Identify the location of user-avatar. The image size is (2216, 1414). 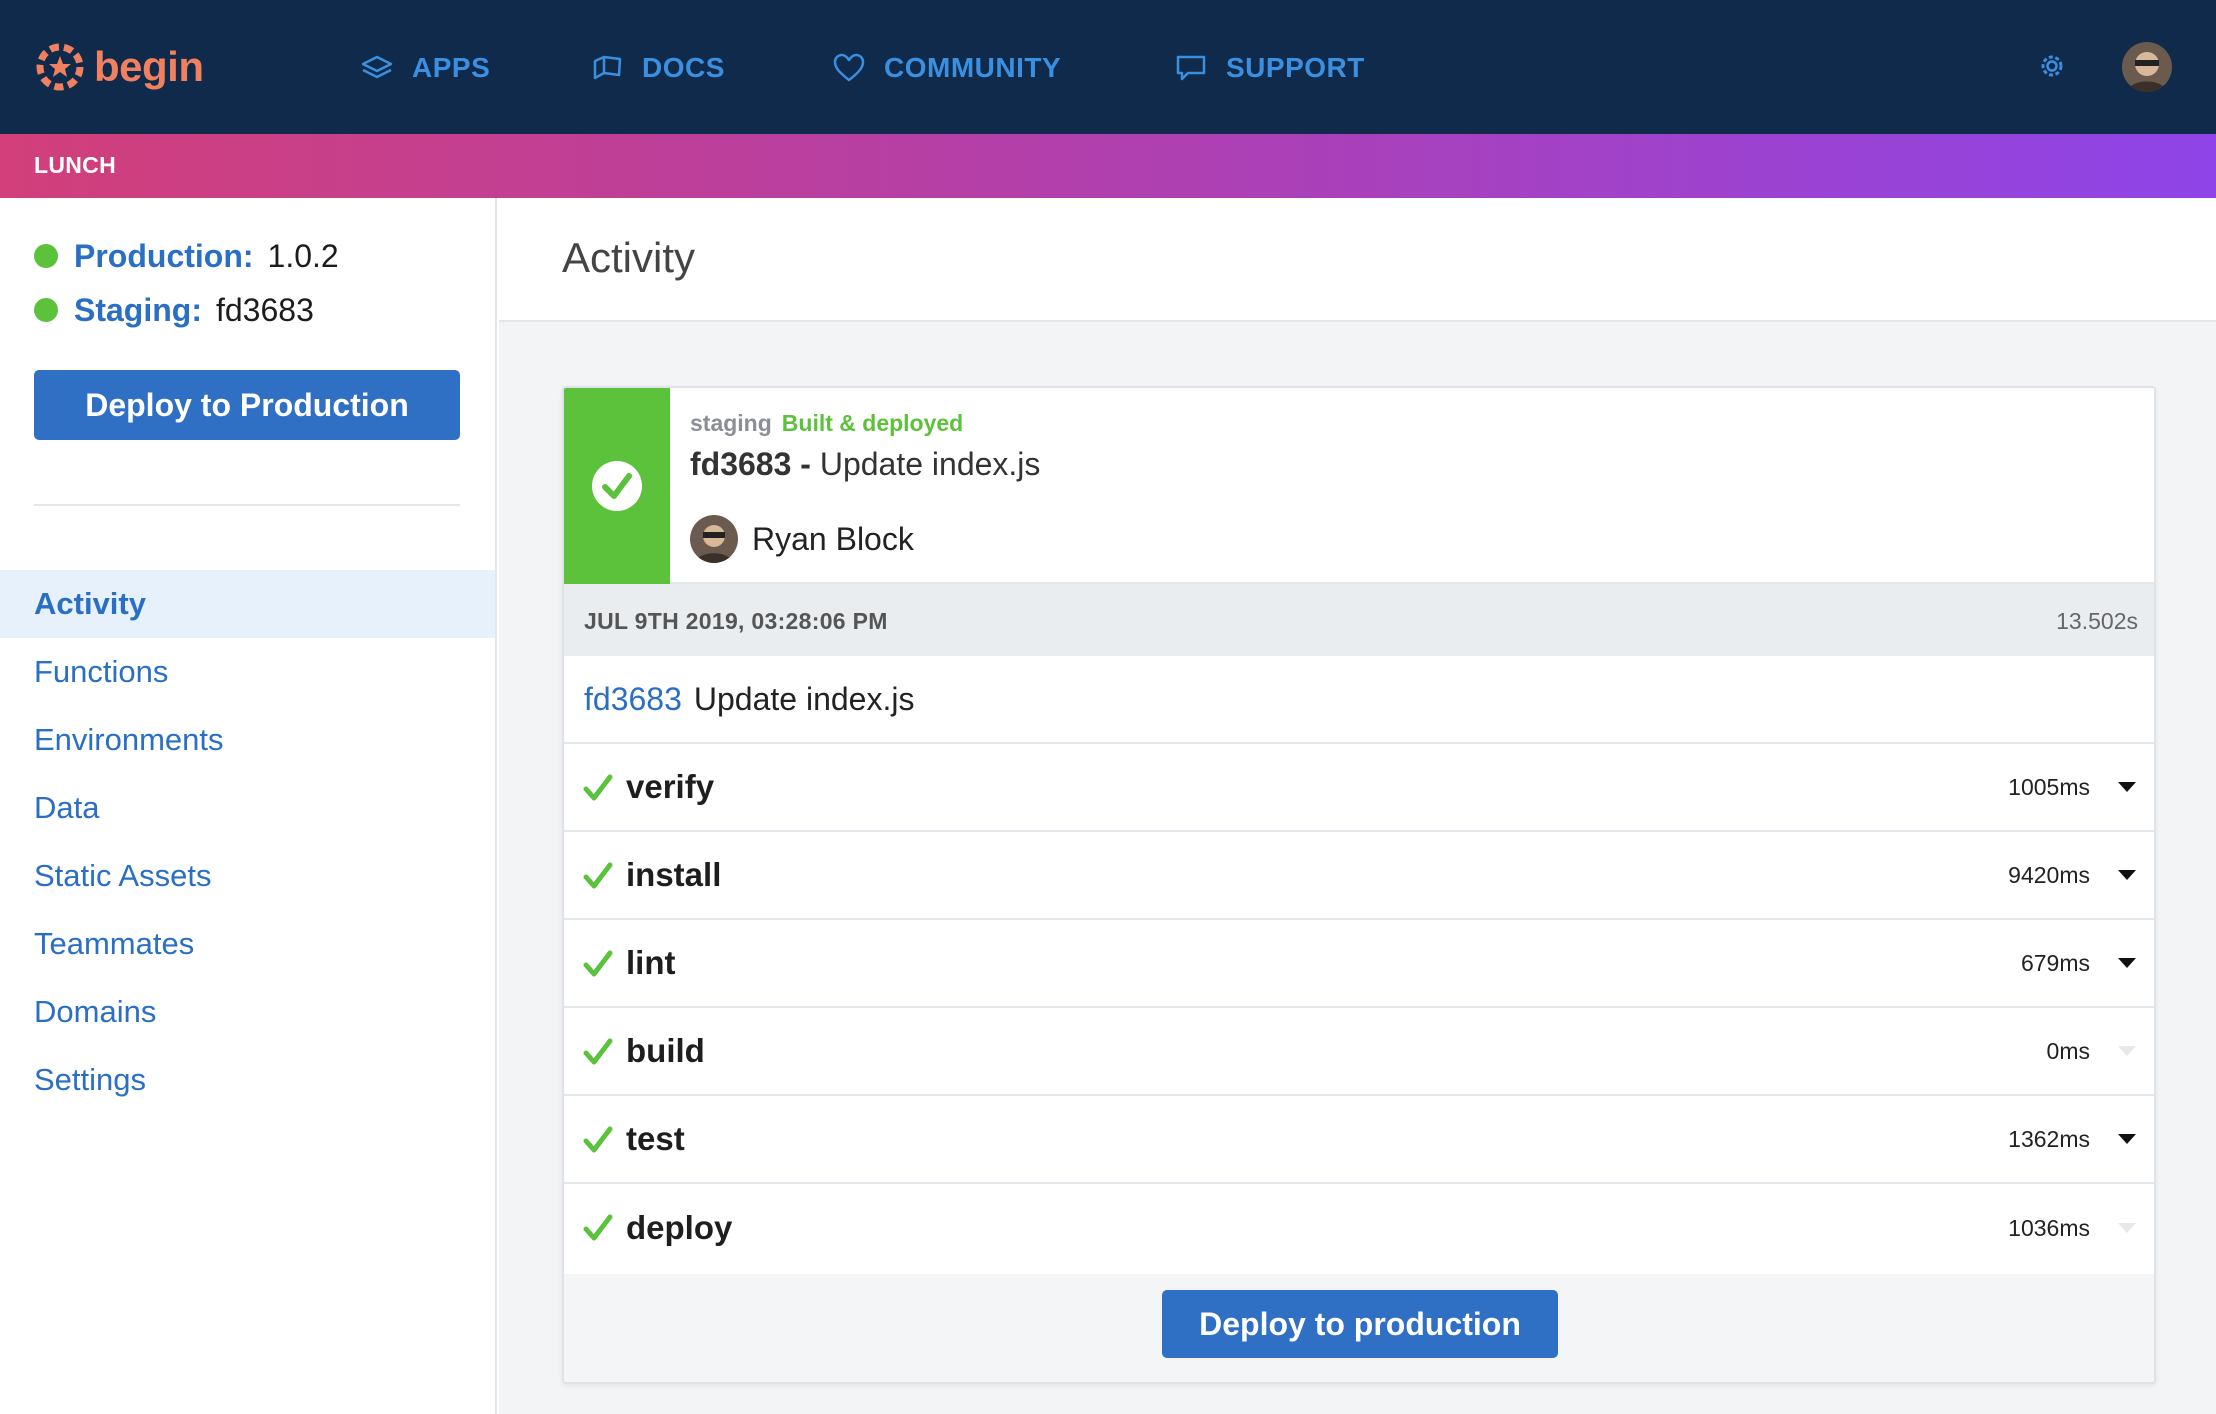
(2147, 67).